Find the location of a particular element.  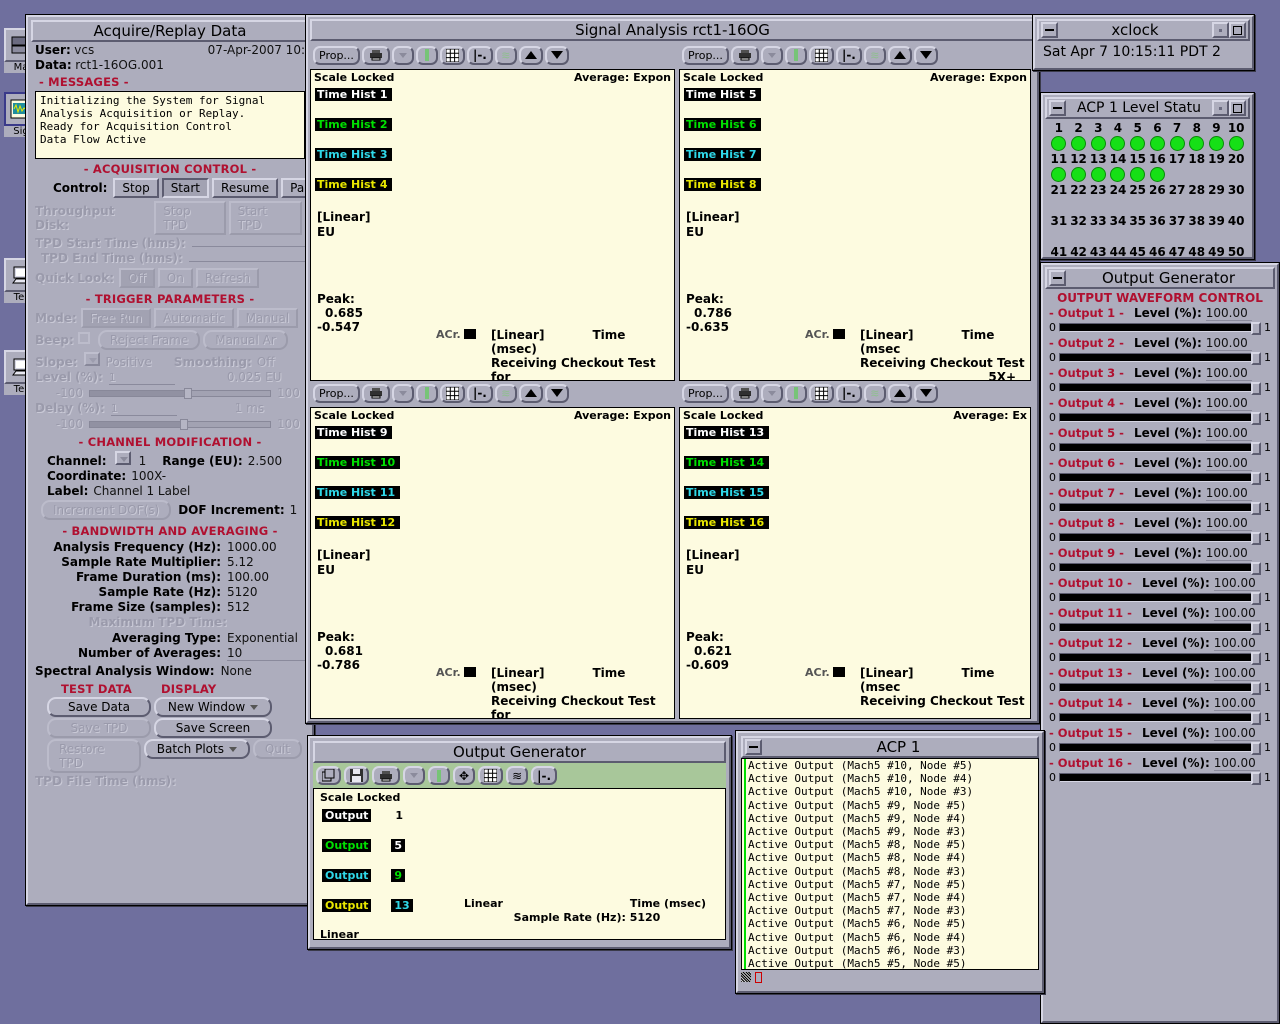

trace-legend-2: Time Hist 2 is located at coordinates (354, 124).